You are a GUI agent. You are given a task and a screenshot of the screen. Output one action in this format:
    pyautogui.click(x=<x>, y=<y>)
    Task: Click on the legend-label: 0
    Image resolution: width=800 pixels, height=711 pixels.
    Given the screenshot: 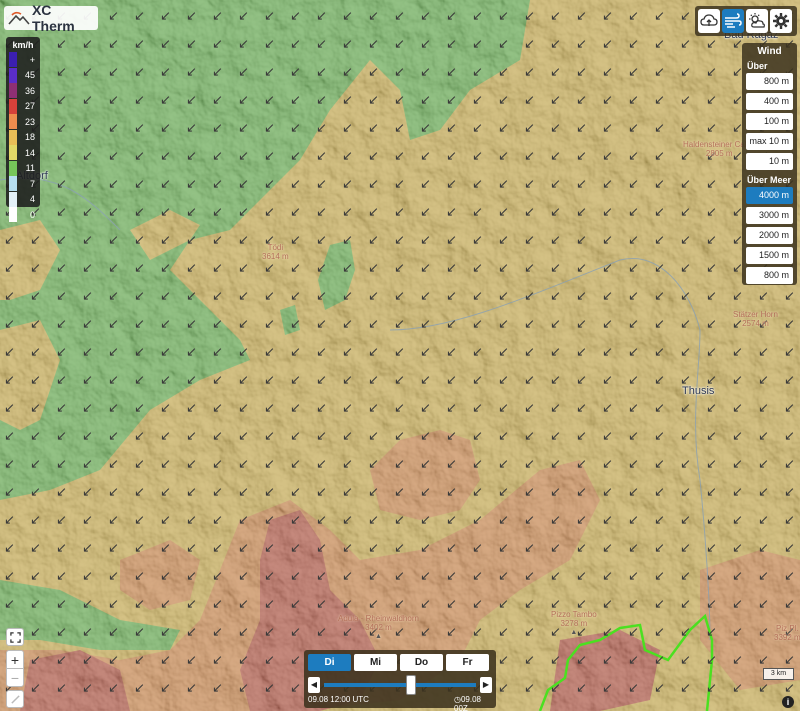 What is the action you would take?
    pyautogui.click(x=32, y=214)
    